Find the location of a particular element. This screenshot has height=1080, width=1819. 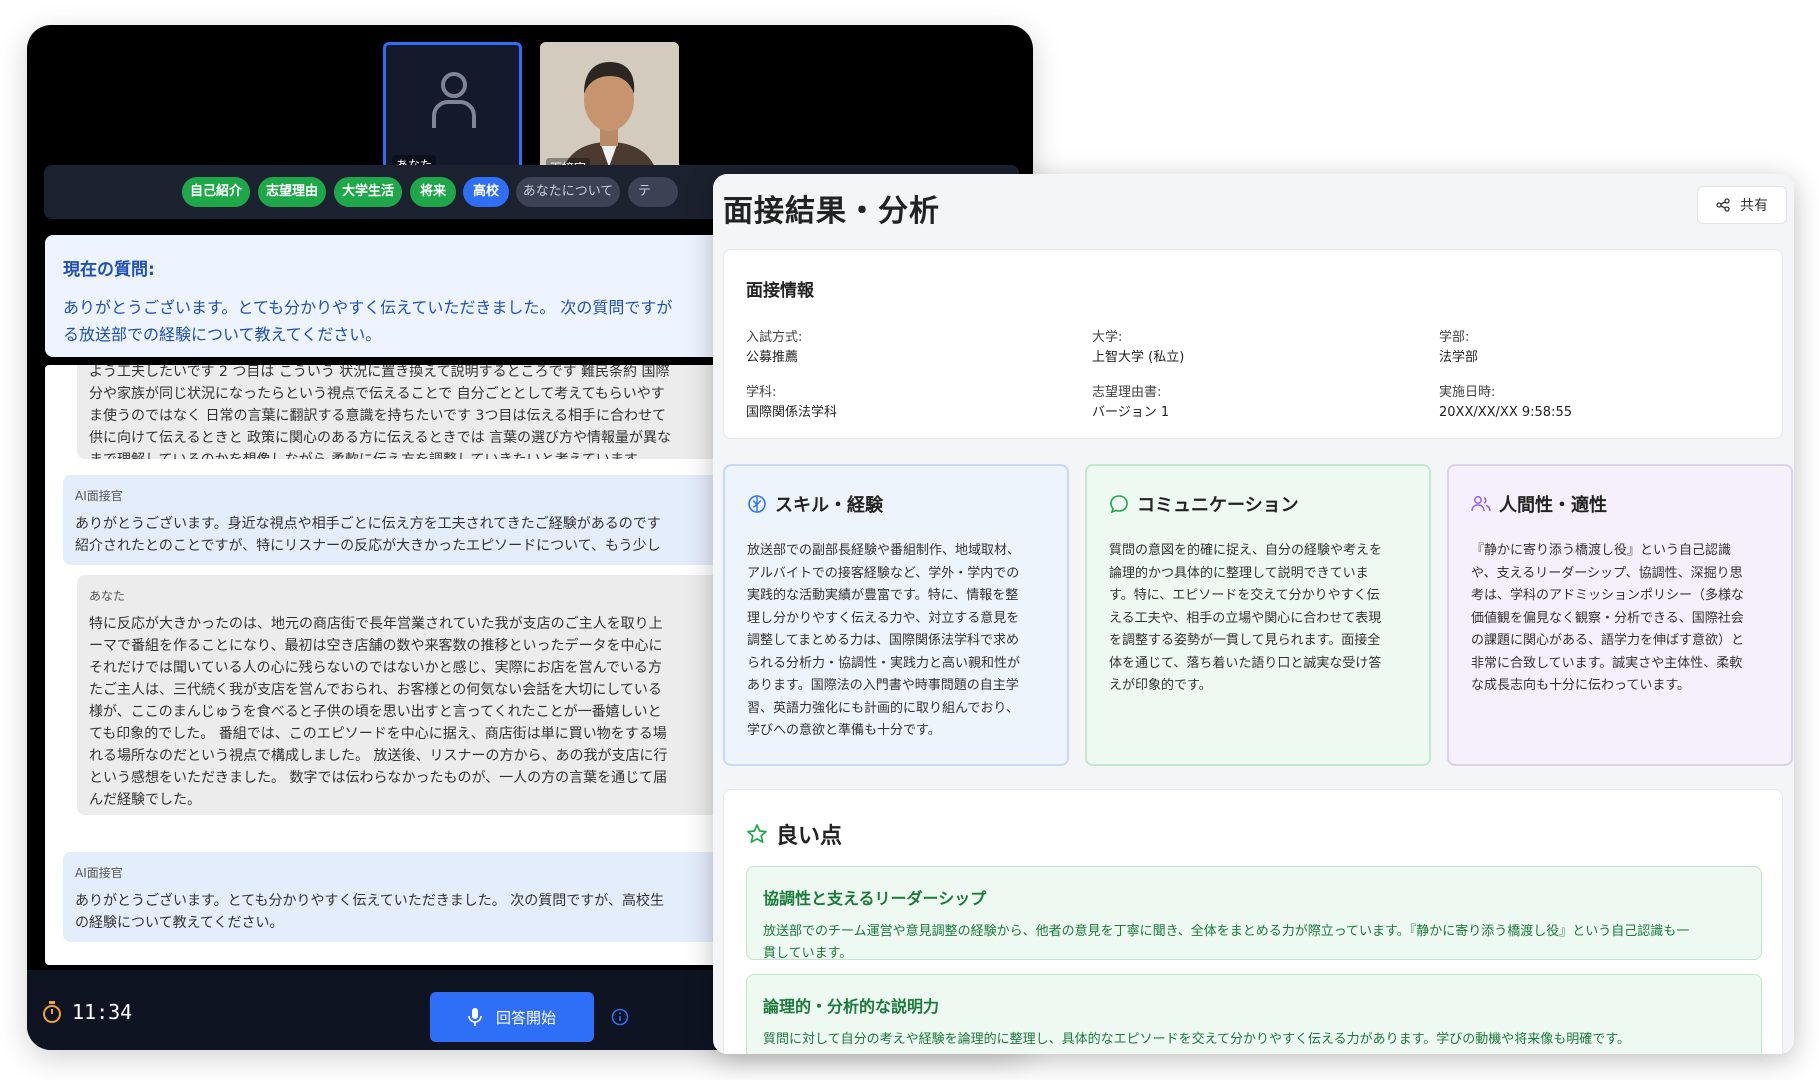

card-line: 『静かに寄り添う橋渡し役』という自己認識 is located at coordinates (1601, 550).